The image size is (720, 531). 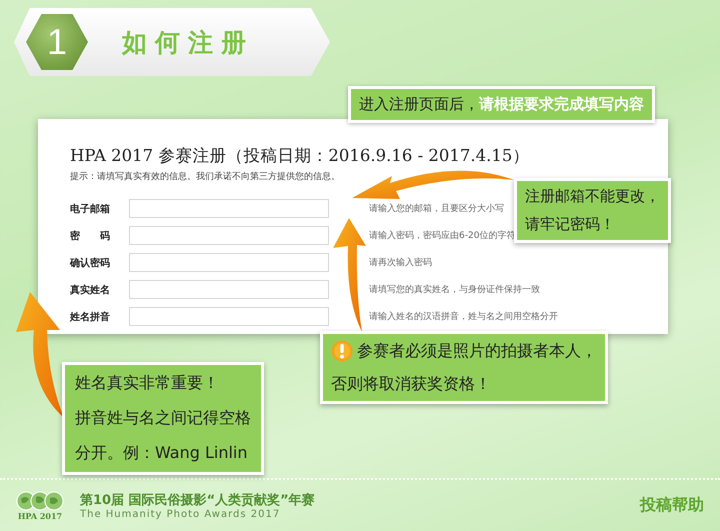 What do you see at coordinates (188, 42) in the screenshot?
I see `page-title: 如何注册` at bounding box center [188, 42].